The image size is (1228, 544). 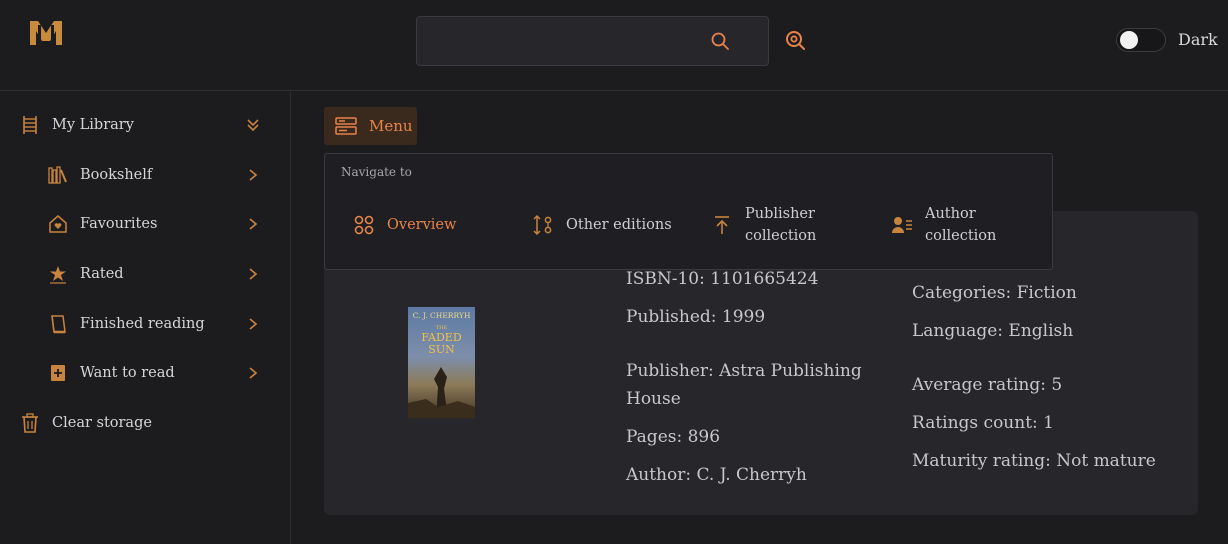 I want to click on sidebar-clear-storage: Clear storage, so click(x=145, y=423).